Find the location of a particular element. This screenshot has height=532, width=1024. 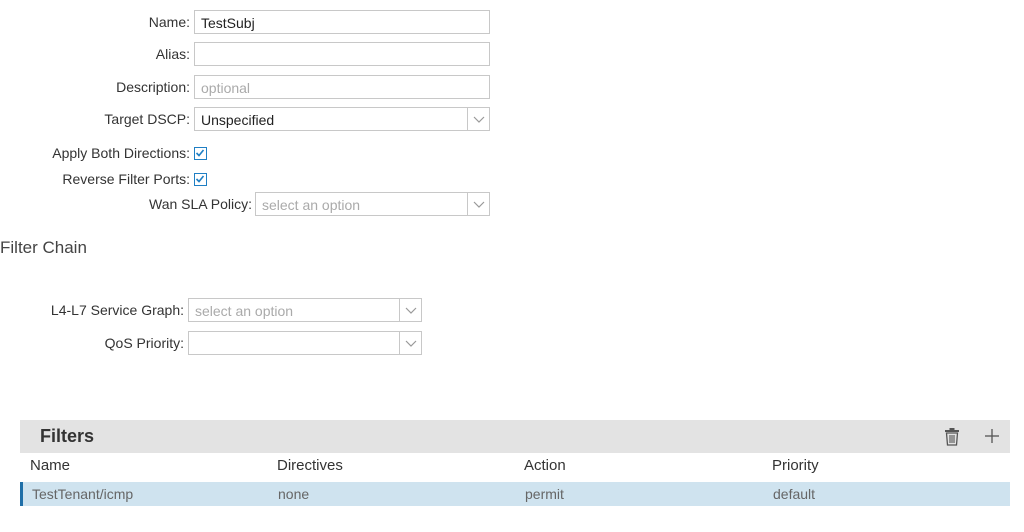

cell-name: TestTenant/icmp is located at coordinates (83, 494).